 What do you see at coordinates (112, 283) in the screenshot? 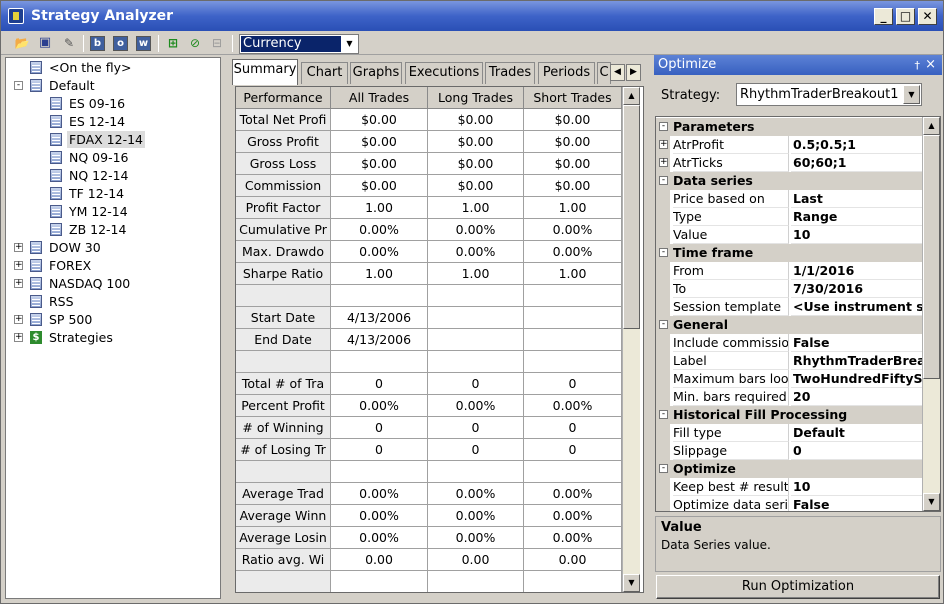
I see `tree-item: + NASDAQ 100` at bounding box center [112, 283].